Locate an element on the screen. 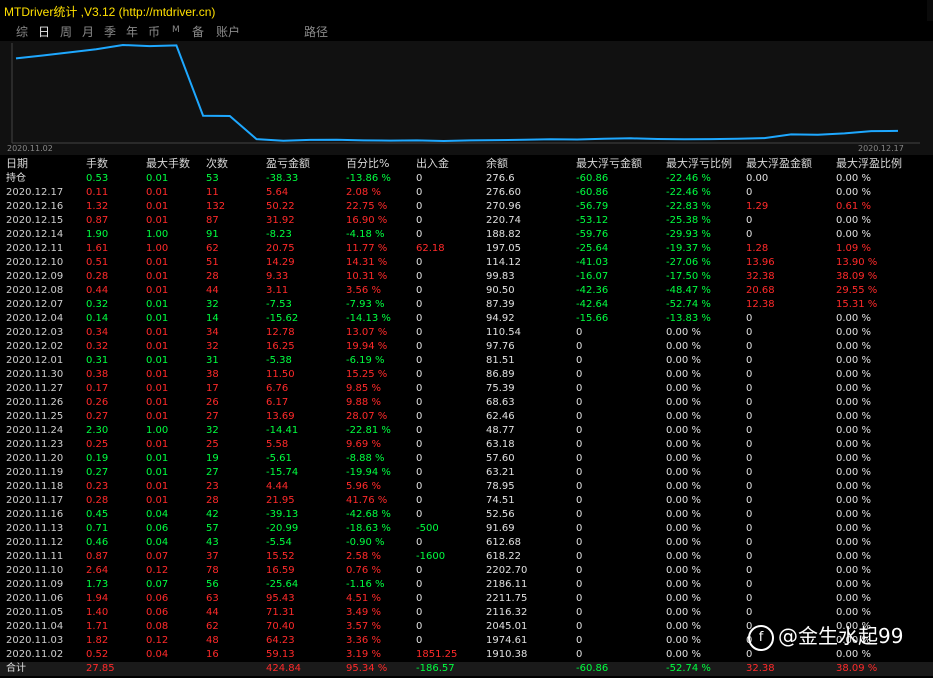  table-cell: -15.62 is located at coordinates (282, 318).